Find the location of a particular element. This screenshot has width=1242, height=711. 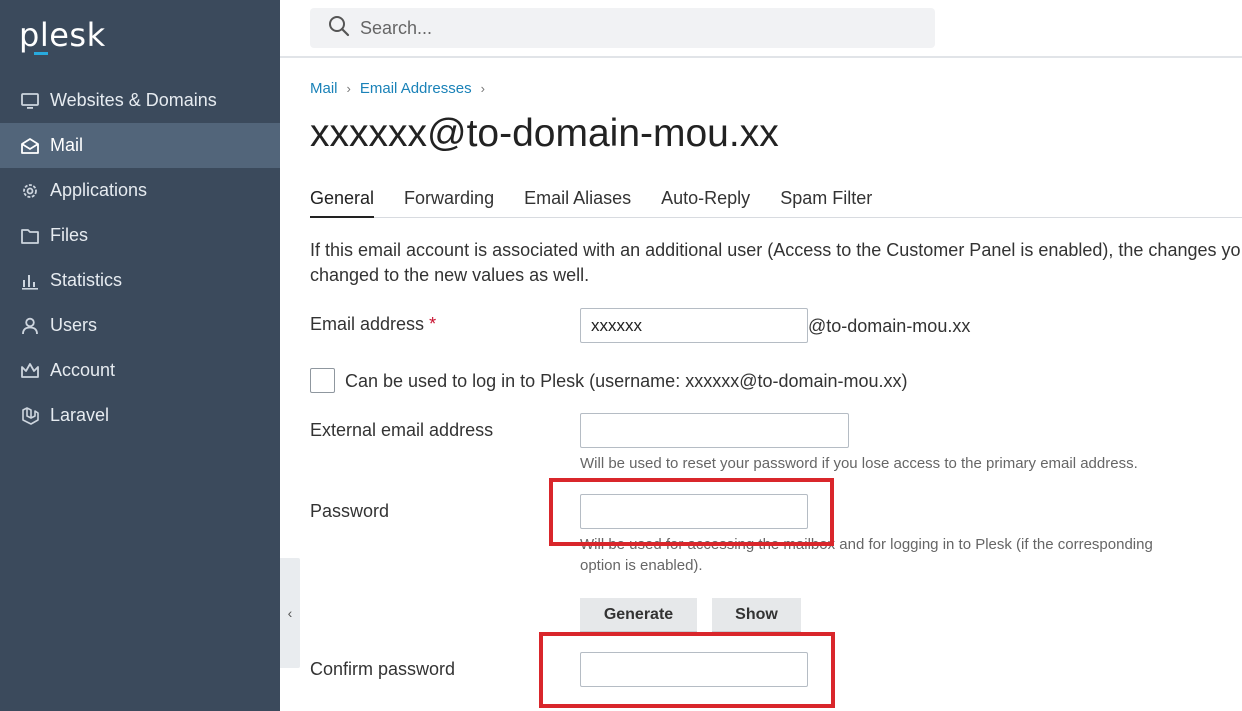

external-email-label: External email address is located at coordinates (402, 430).